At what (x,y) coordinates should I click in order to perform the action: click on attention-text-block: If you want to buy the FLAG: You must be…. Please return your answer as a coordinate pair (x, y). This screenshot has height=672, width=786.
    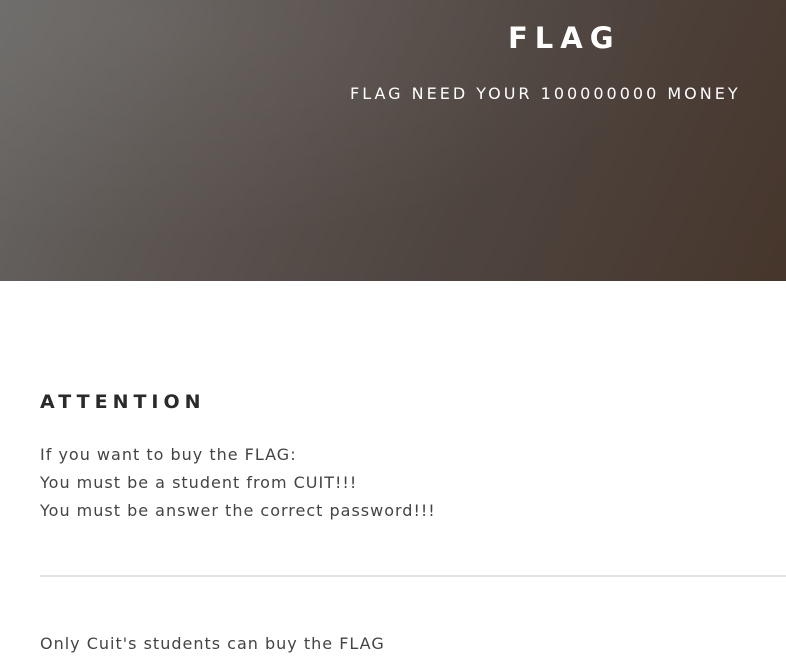
    Looking at the image, I should click on (238, 483).